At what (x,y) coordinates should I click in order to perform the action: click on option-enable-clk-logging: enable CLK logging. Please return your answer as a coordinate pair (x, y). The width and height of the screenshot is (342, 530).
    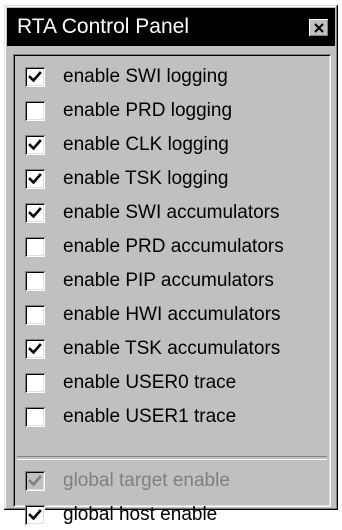
    Looking at the image, I should click on (175, 145).